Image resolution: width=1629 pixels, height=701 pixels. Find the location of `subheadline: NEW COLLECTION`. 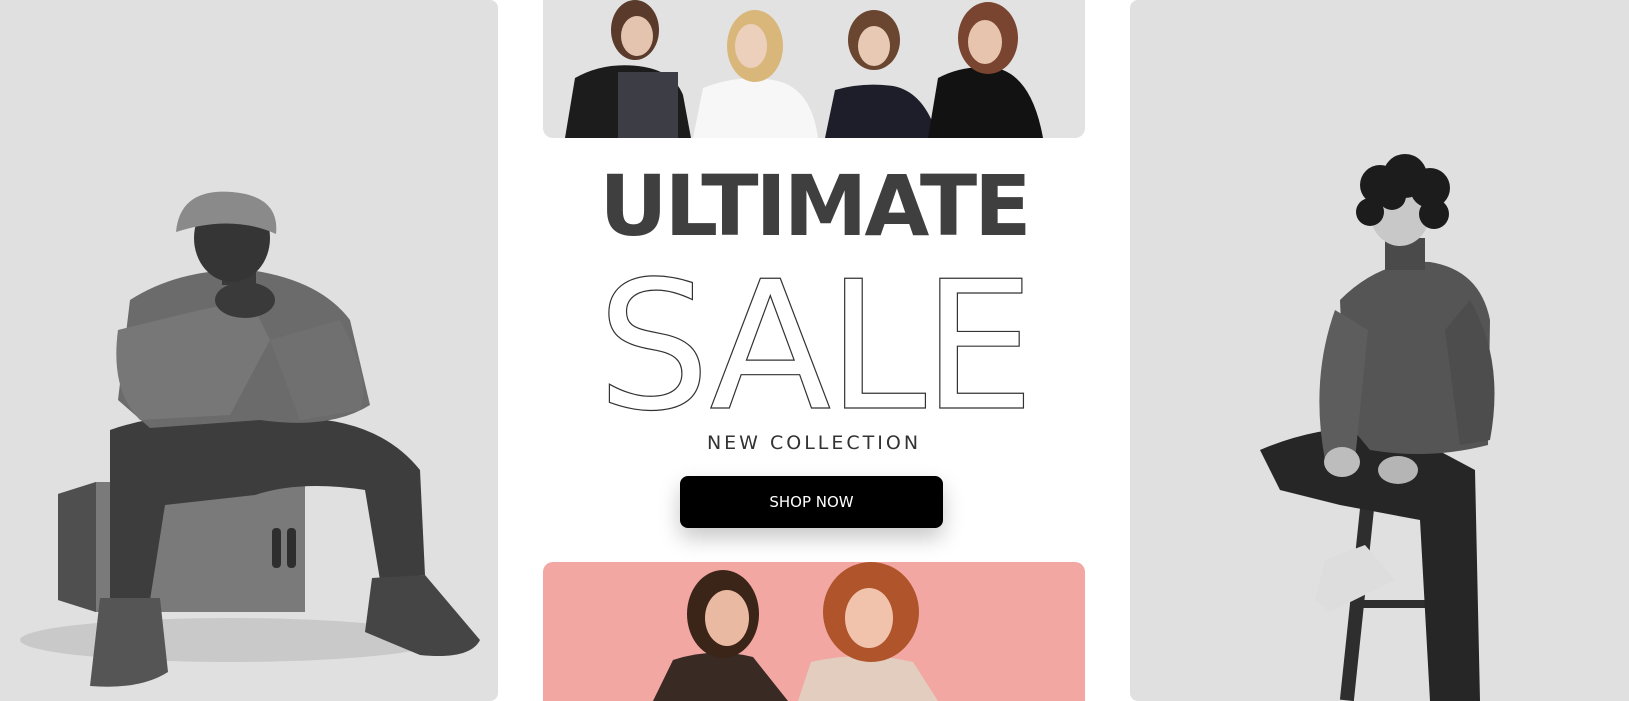

subheadline: NEW COLLECTION is located at coordinates (814, 443).